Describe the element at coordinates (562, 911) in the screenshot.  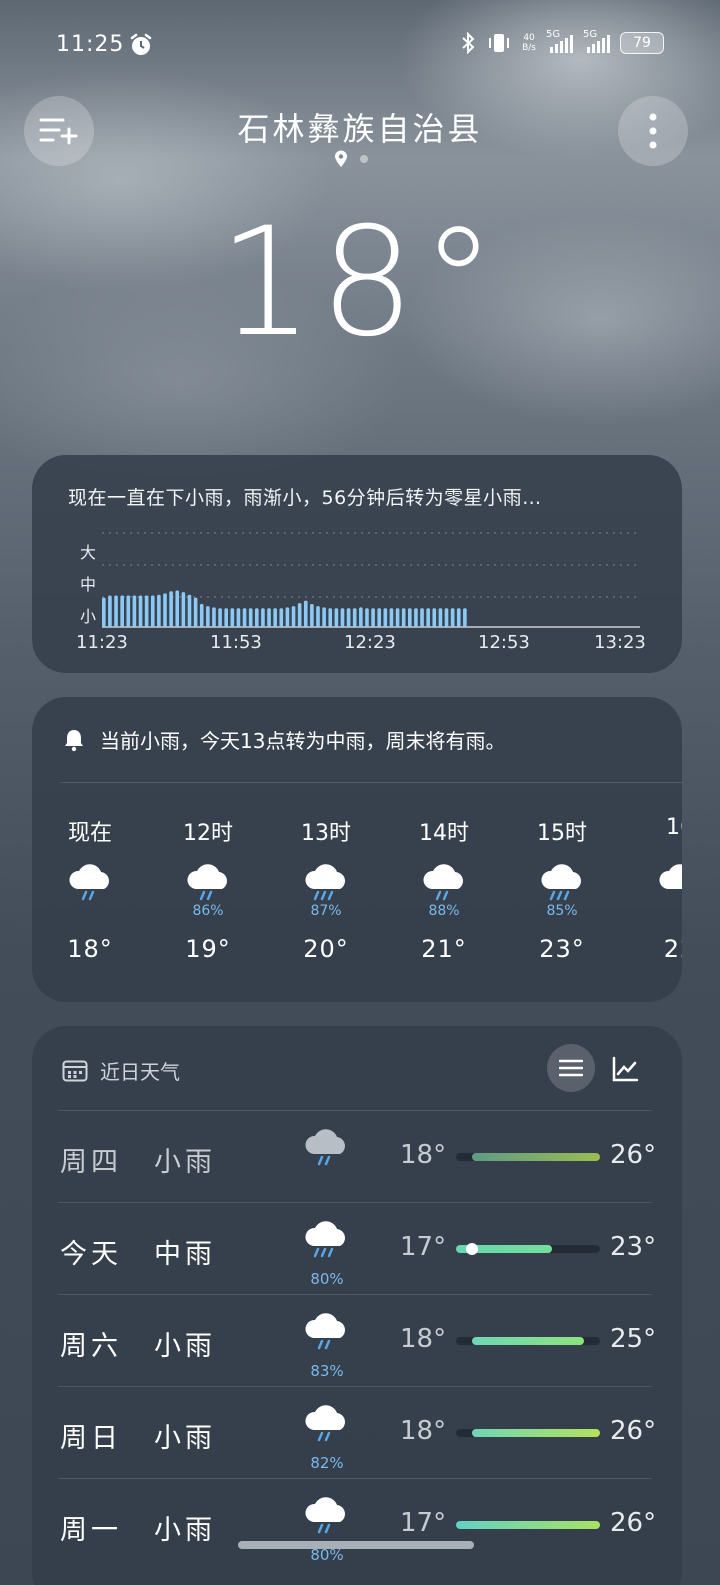
I see `precip-chance: 85%` at that location.